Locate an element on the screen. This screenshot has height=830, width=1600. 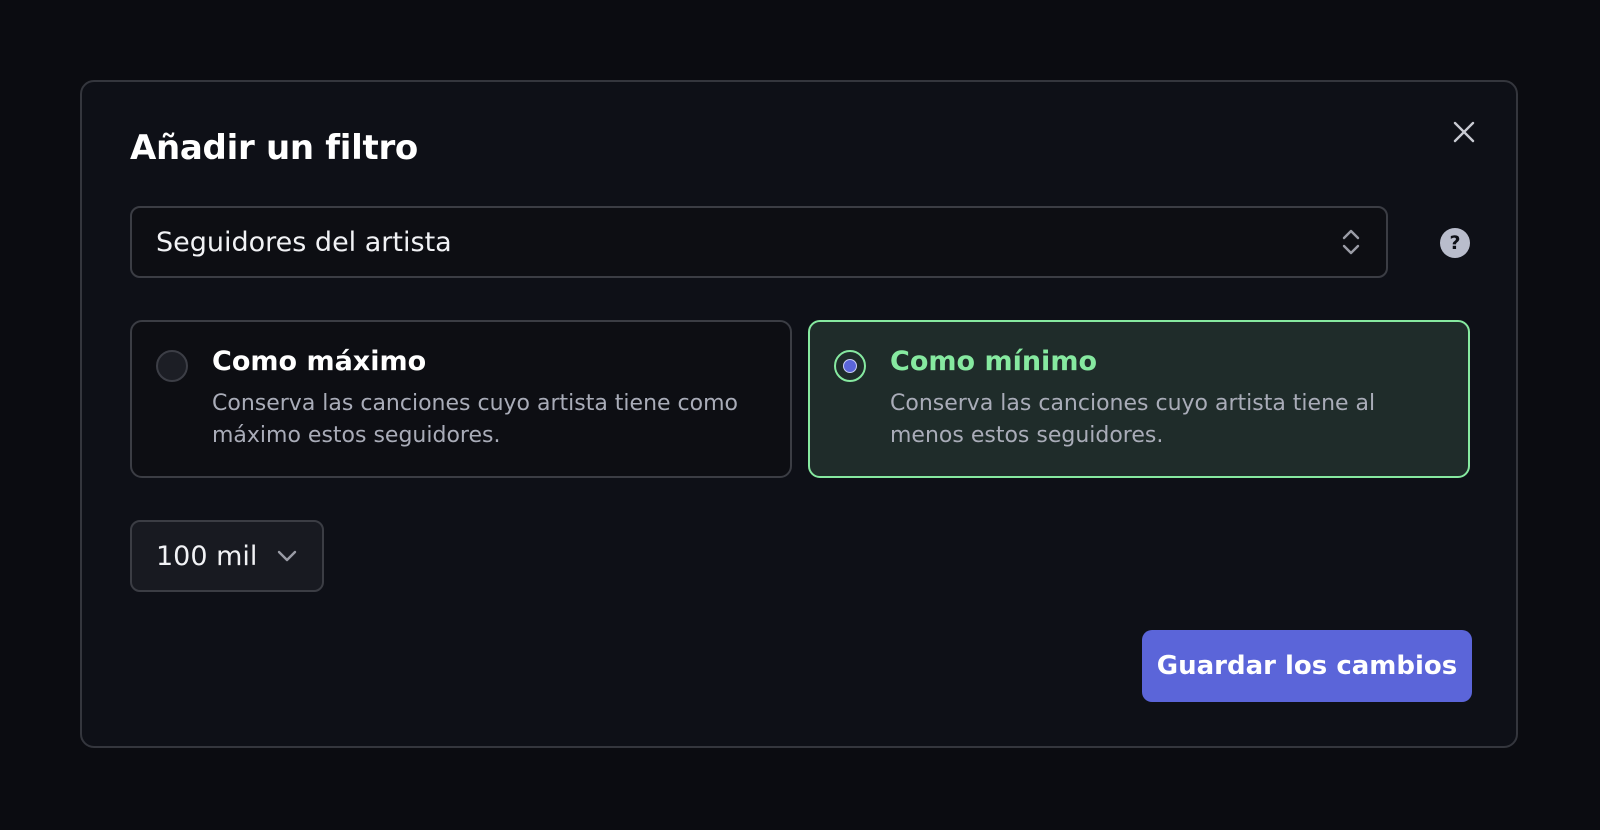
option-at-most-label: Como máximo is located at coordinates (319, 361).